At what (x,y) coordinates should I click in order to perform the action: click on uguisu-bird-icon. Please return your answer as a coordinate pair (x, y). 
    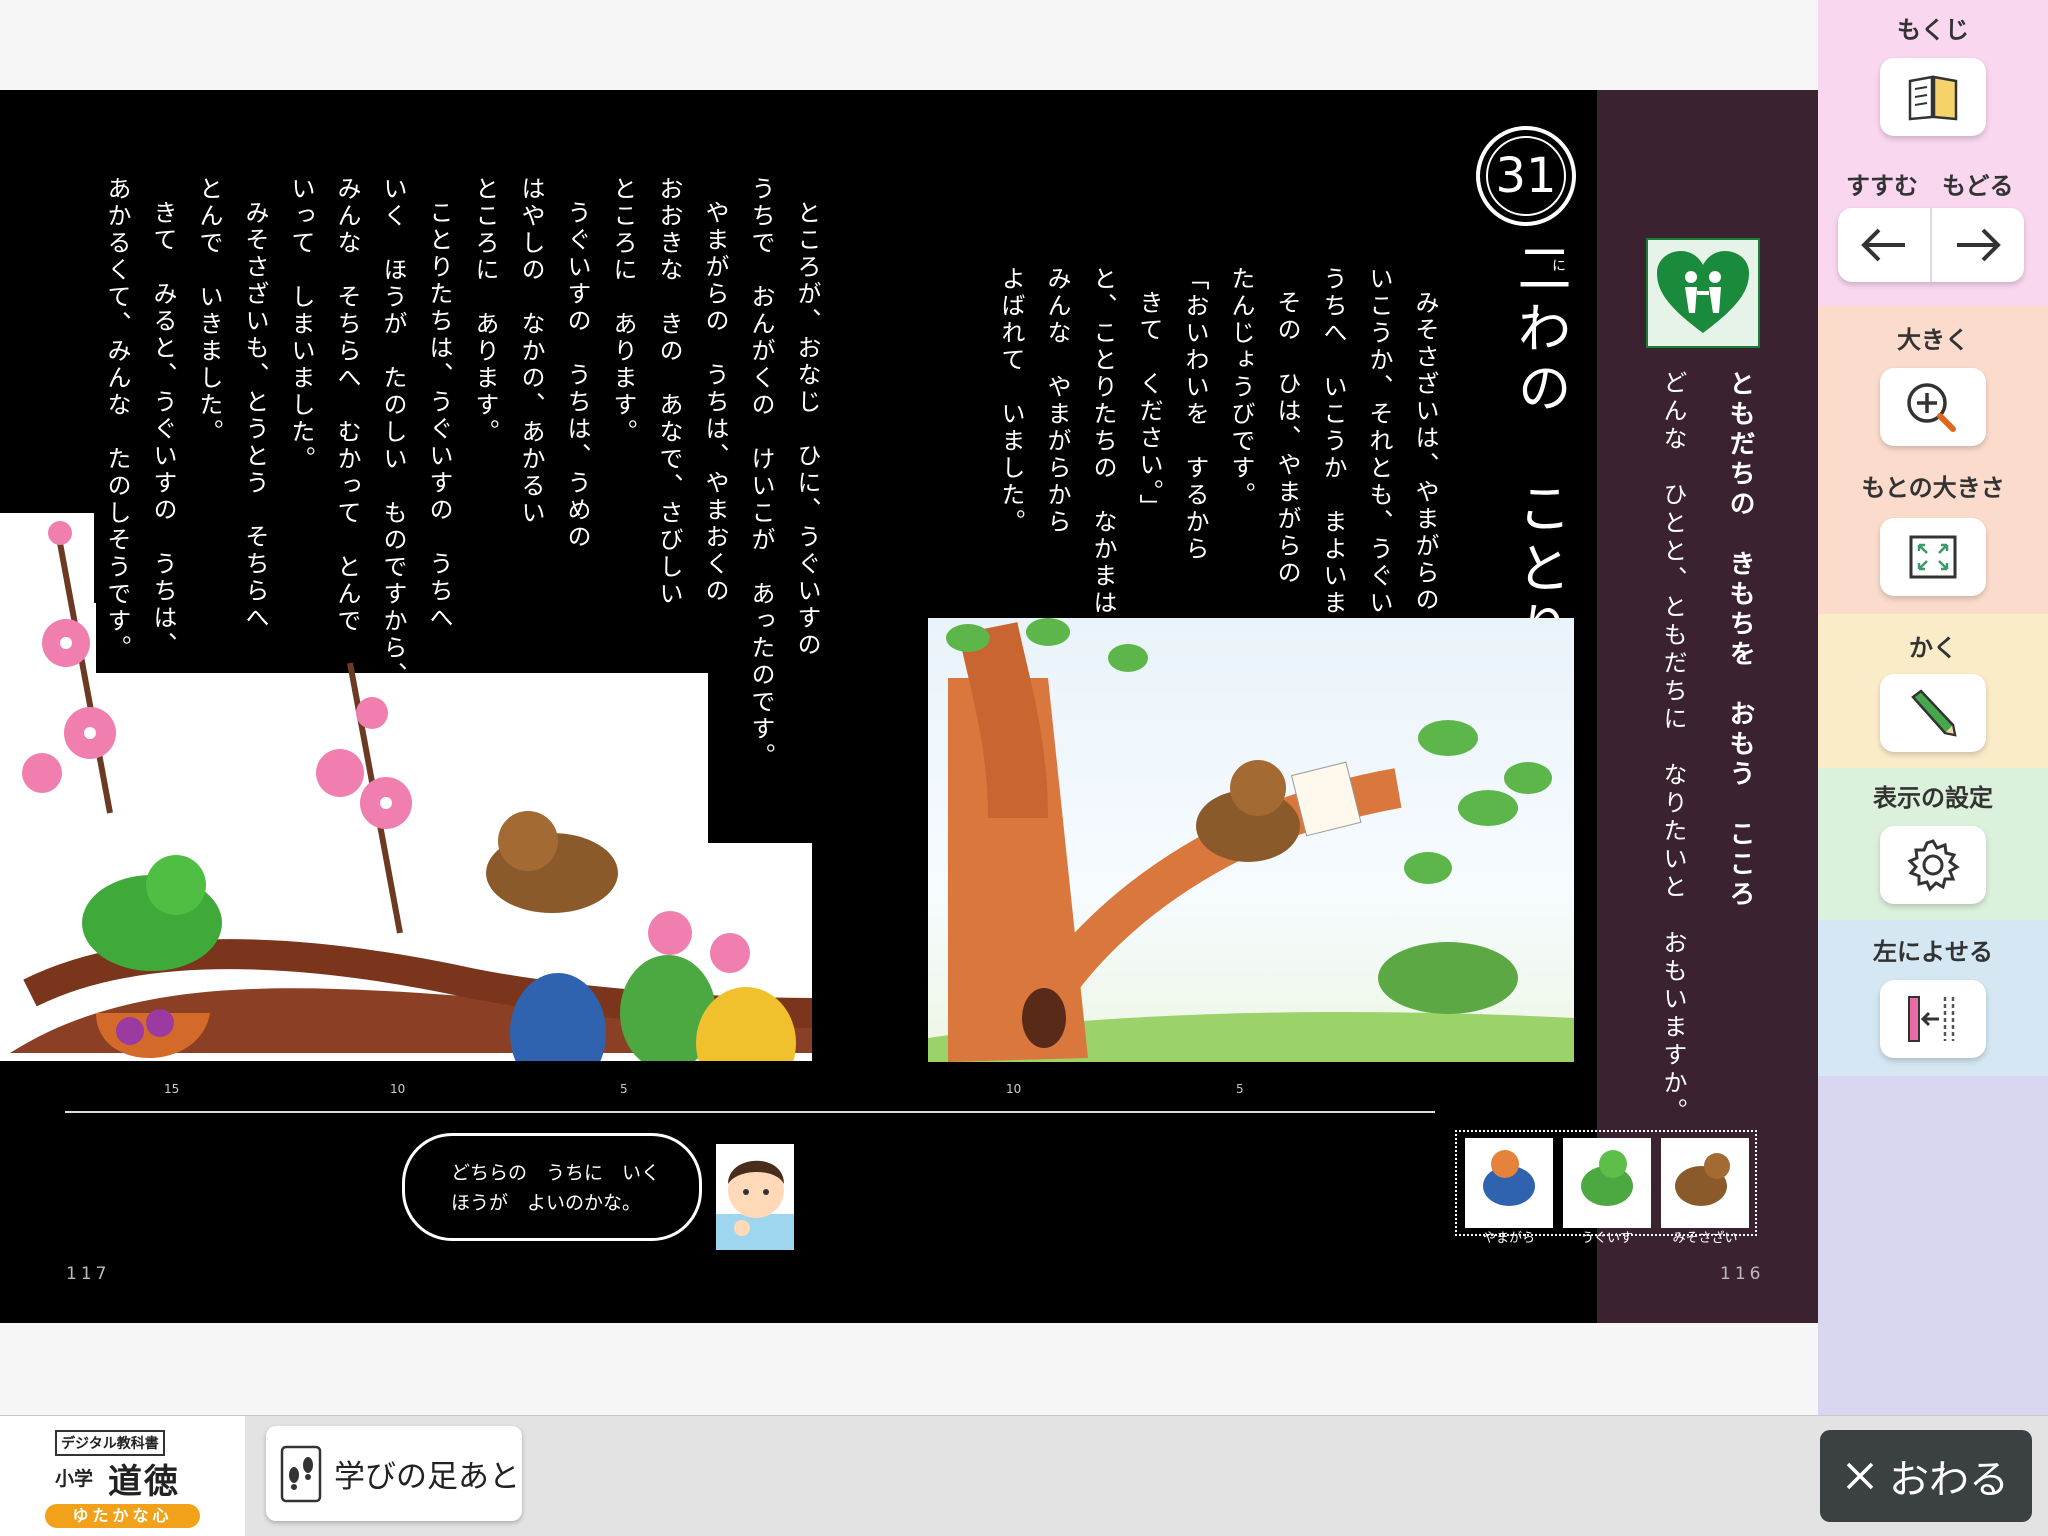
    Looking at the image, I should click on (1607, 1178).